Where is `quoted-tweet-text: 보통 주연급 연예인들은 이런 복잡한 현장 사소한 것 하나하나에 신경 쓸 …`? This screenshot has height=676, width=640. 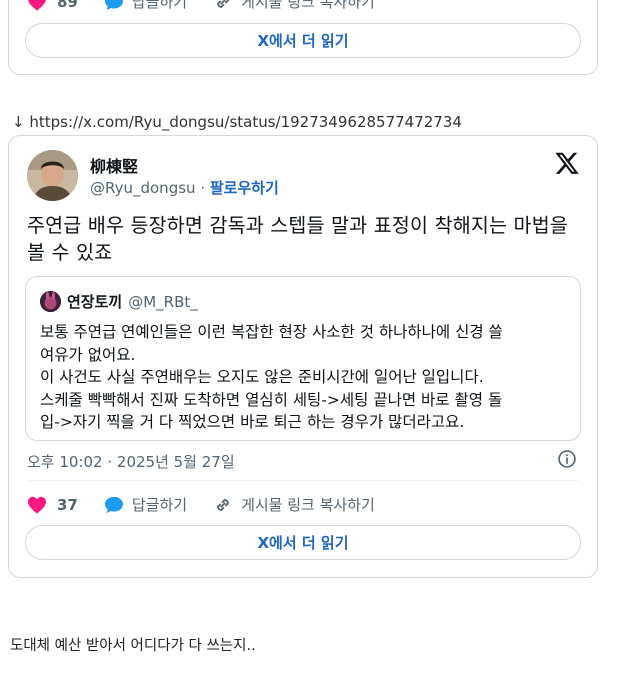
quoted-tweet-text: 보통 주연급 연예인들은 이런 복잡한 현장 사소한 것 하나하나에 신경 쓸 … is located at coordinates (305, 377).